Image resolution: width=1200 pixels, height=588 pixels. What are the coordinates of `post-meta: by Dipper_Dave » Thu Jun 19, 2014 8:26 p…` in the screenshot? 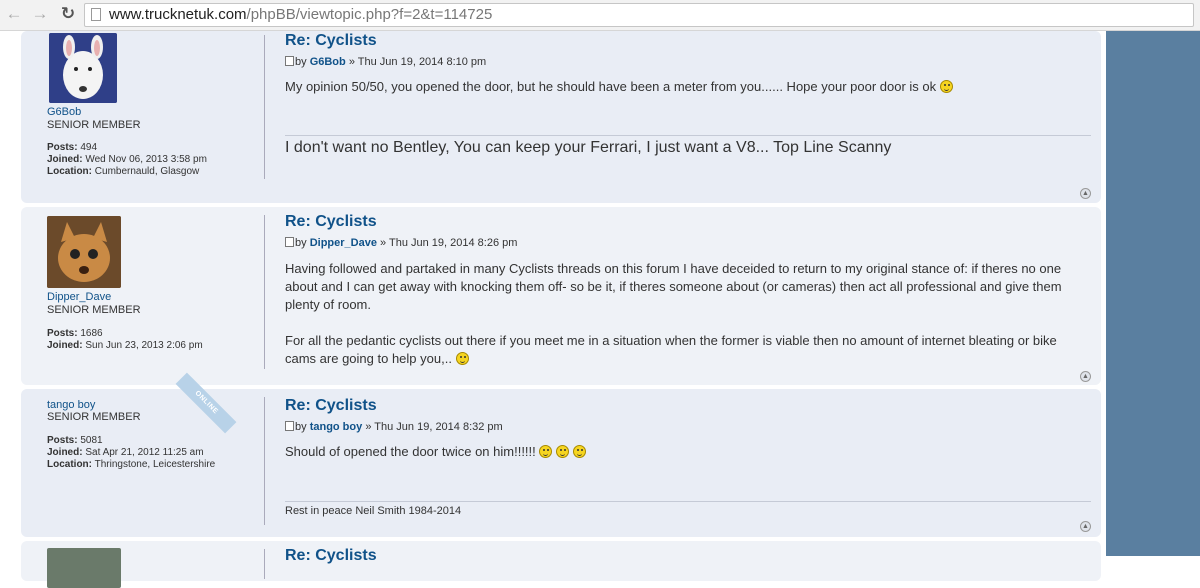 It's located at (401, 243).